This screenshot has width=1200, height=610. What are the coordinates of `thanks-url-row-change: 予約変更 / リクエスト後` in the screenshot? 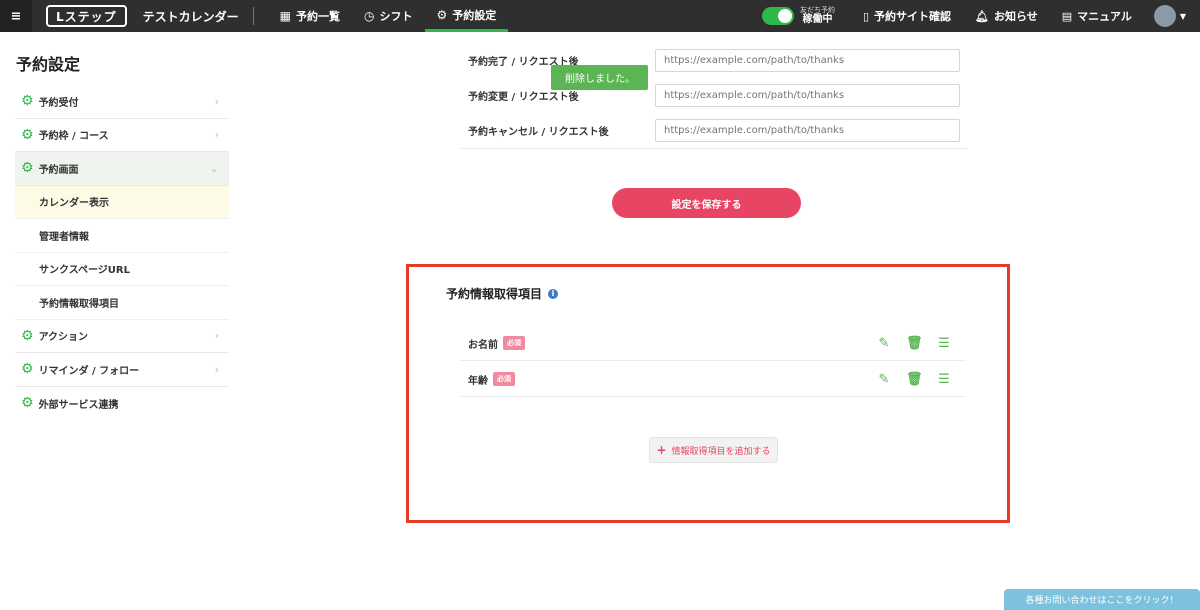 It's located at (714, 95).